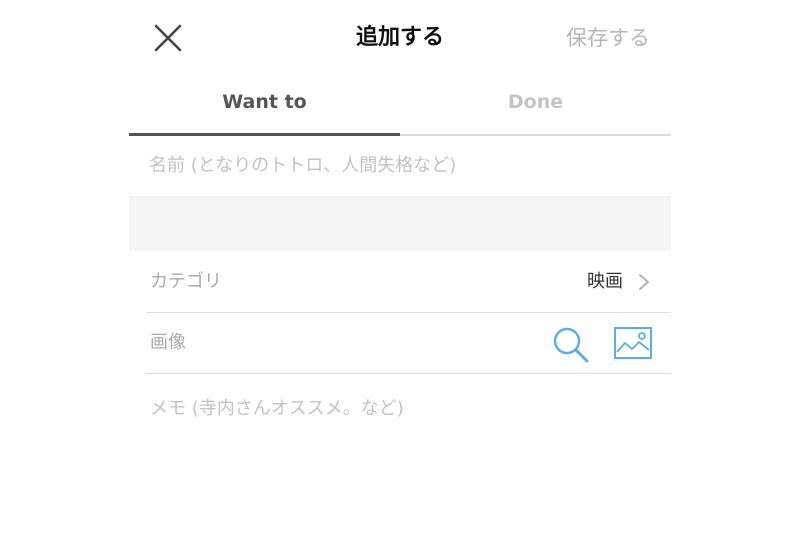 Image resolution: width=800 pixels, height=533 pixels. I want to click on name-input, so click(399, 165).